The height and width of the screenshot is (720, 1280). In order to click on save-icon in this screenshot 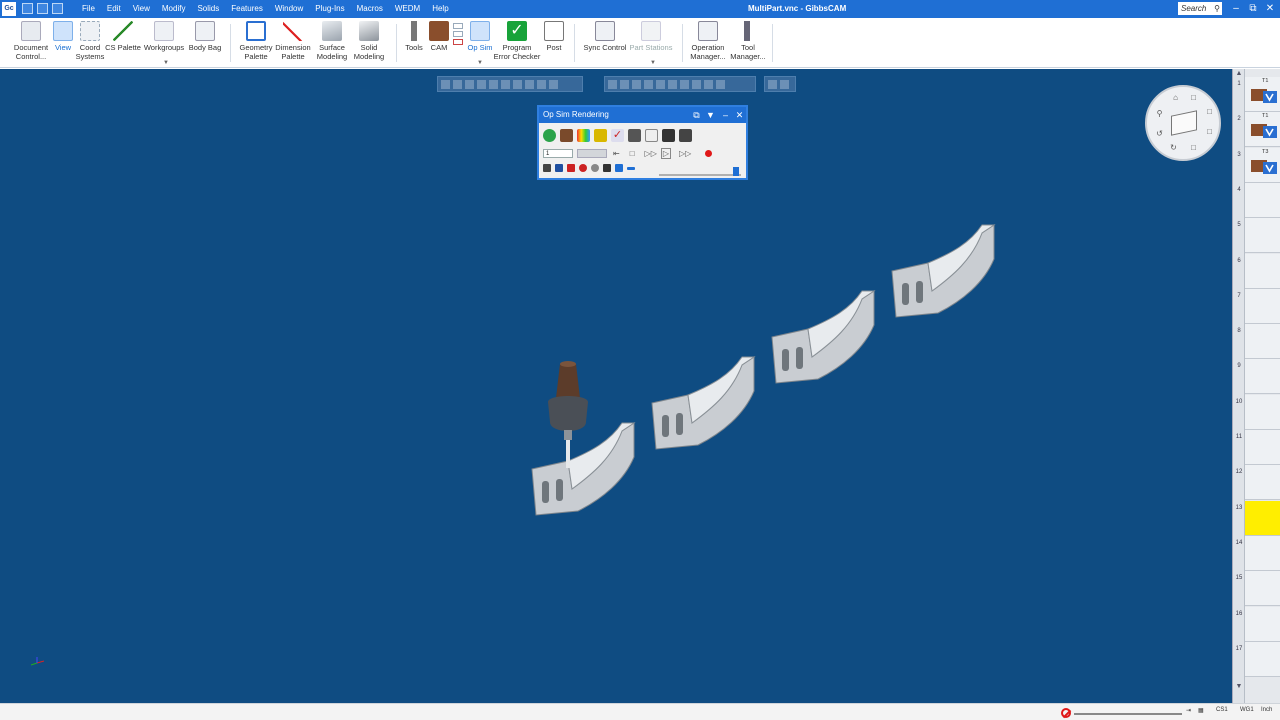, I will do `click(27, 8)`.